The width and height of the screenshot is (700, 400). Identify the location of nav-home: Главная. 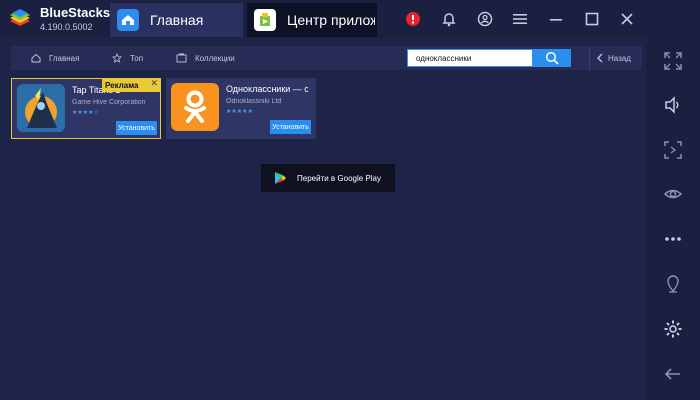
(55, 58).